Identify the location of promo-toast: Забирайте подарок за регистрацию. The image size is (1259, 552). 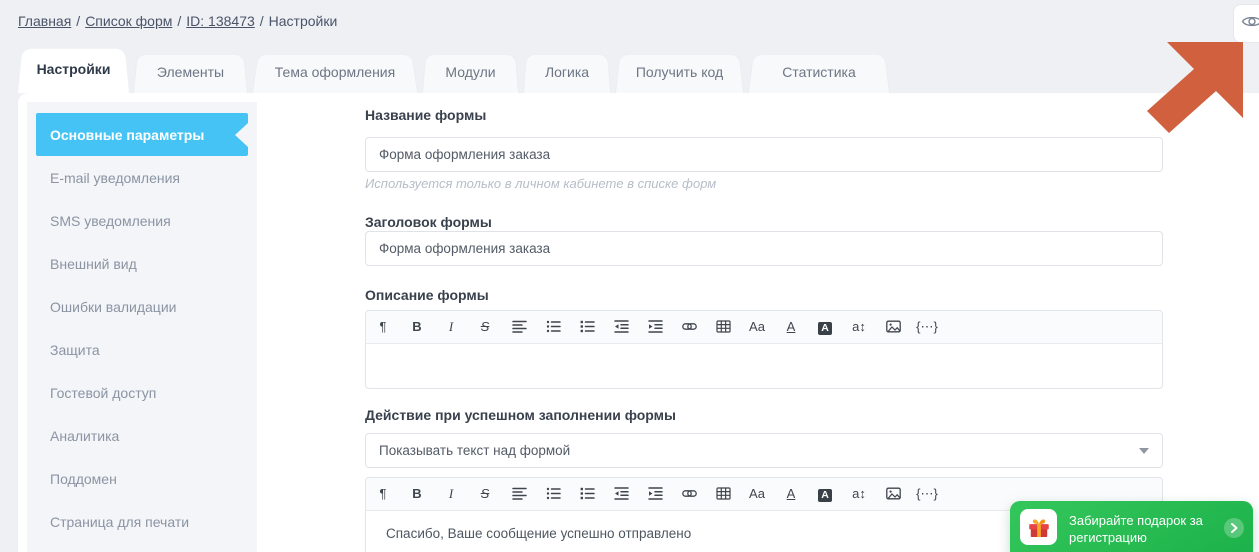
(1131, 526).